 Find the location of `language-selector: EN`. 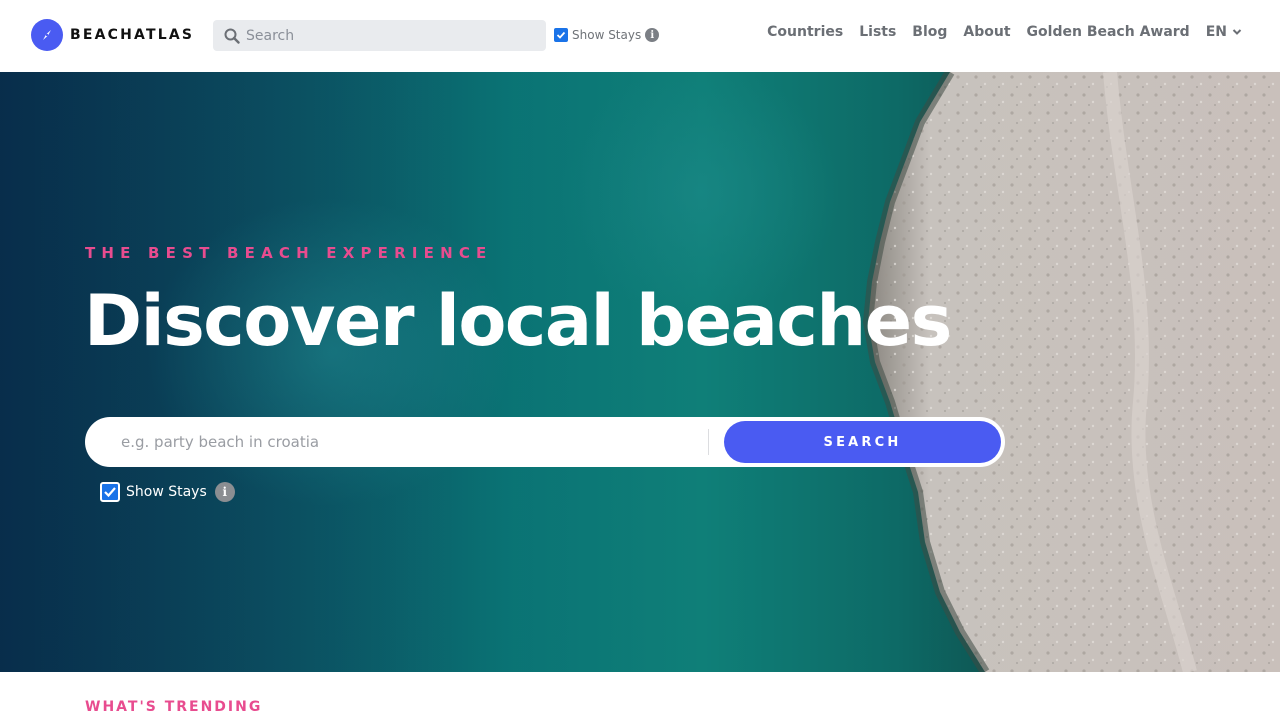

language-selector: EN is located at coordinates (1224, 32).